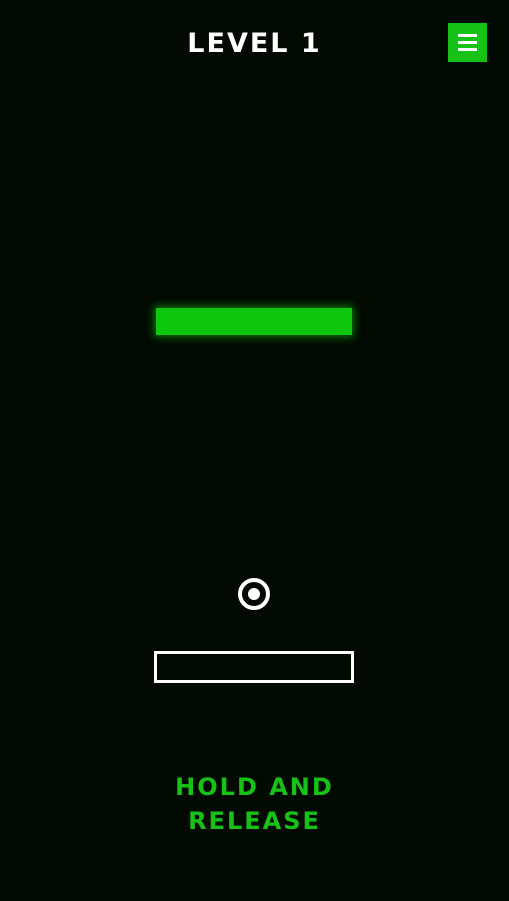  I want to click on launch-pad, so click(254, 667).